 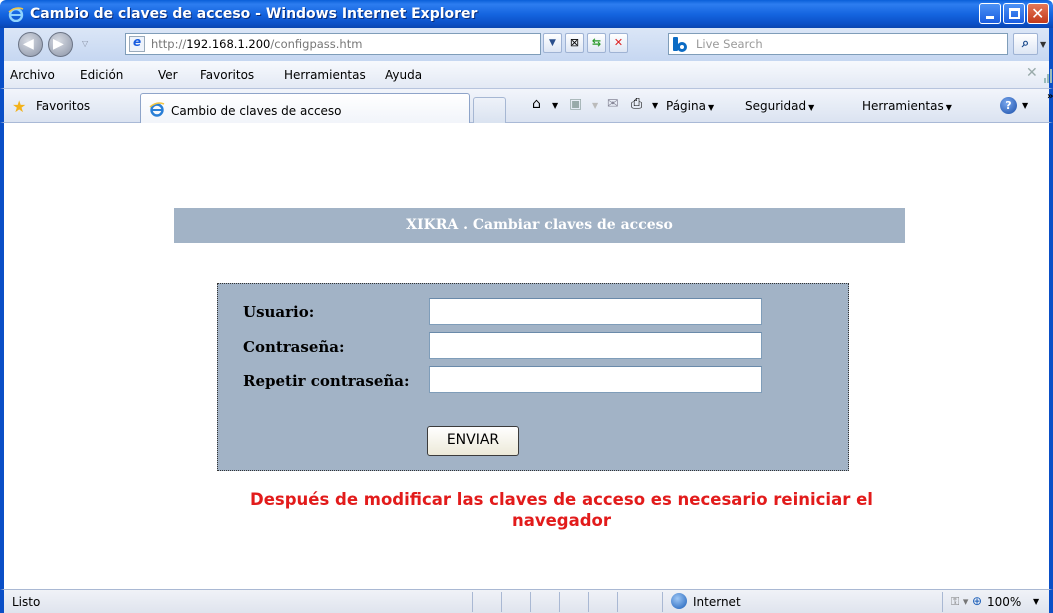 I want to click on home-icon: ⌂, so click(x=536, y=104).